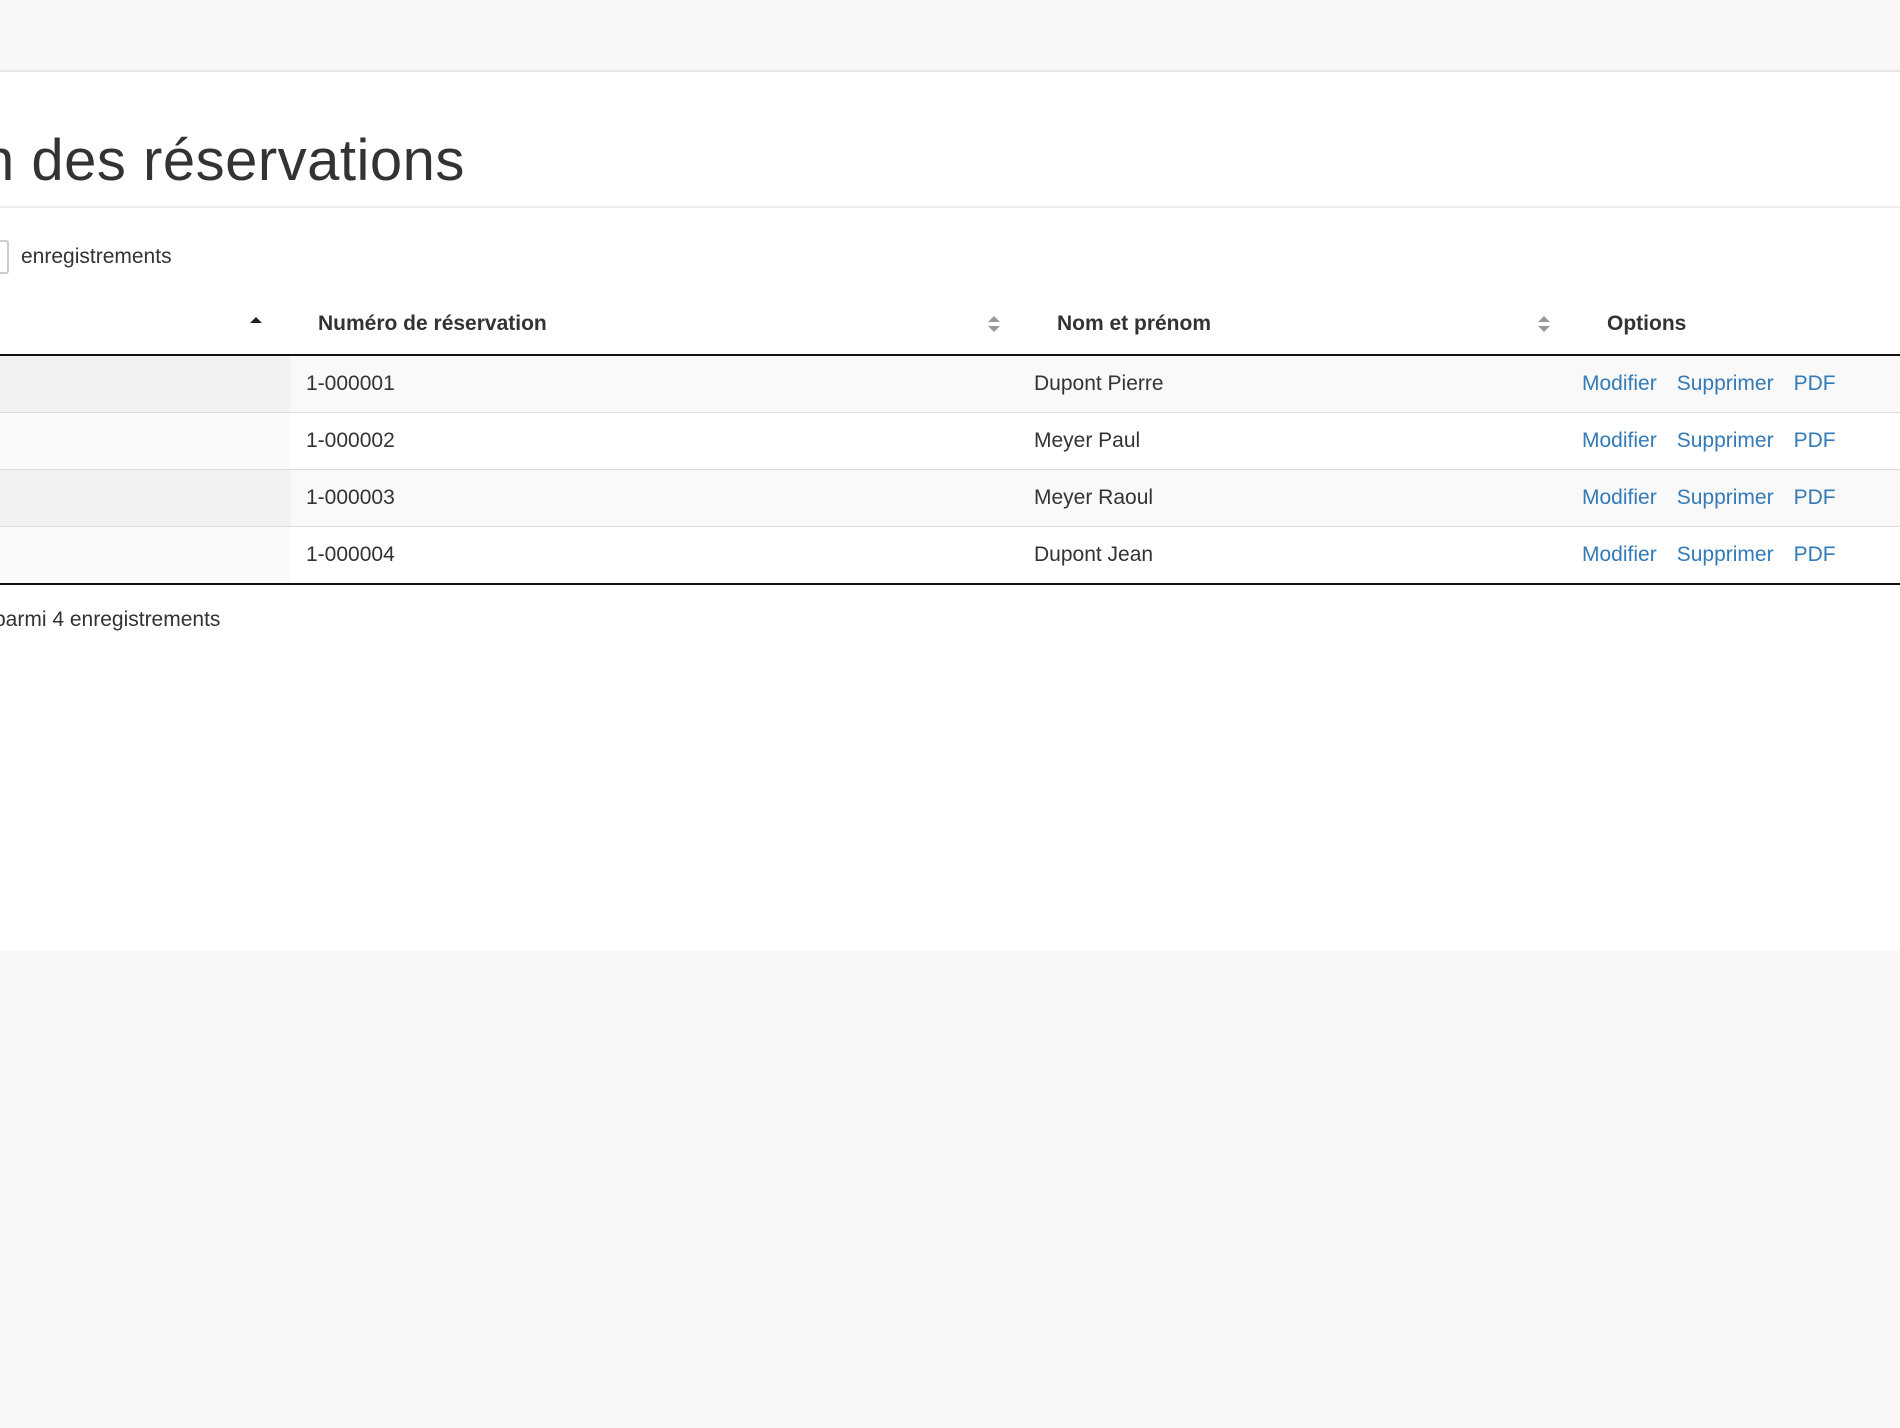 This screenshot has width=1900, height=1428. I want to click on column-header-full-name: Nom et prénom, so click(1299, 325).